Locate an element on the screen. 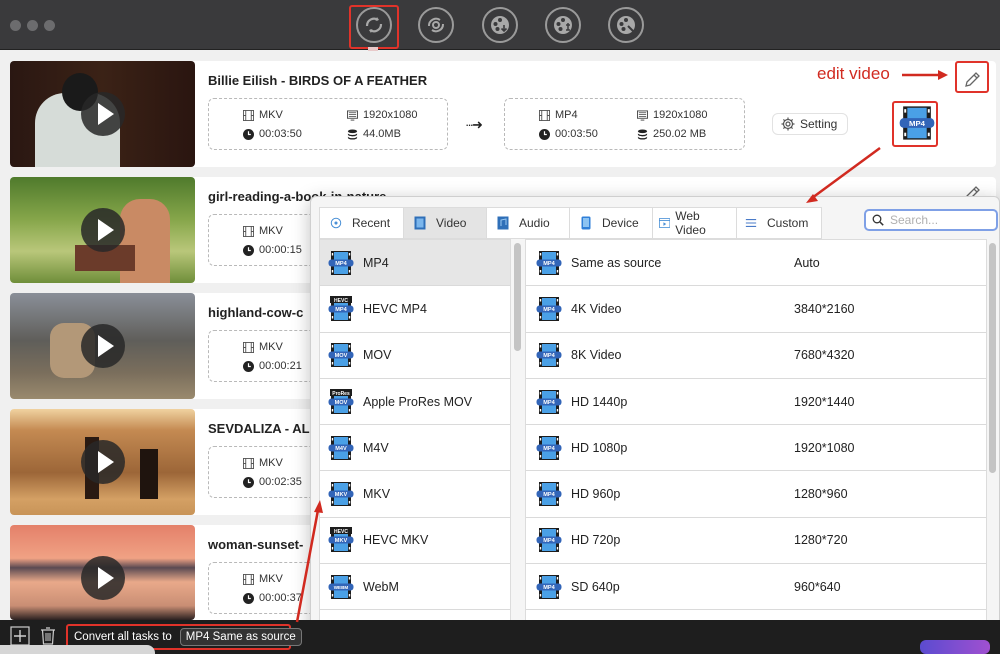 The width and height of the screenshot is (1000, 654). tab-video: Video is located at coordinates (445, 223).